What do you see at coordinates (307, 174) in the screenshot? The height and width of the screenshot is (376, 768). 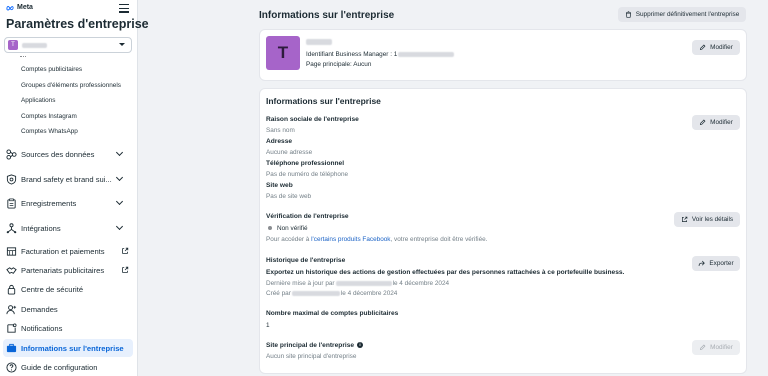 I see `phone-value: Pas de numéro de téléphone` at bounding box center [307, 174].